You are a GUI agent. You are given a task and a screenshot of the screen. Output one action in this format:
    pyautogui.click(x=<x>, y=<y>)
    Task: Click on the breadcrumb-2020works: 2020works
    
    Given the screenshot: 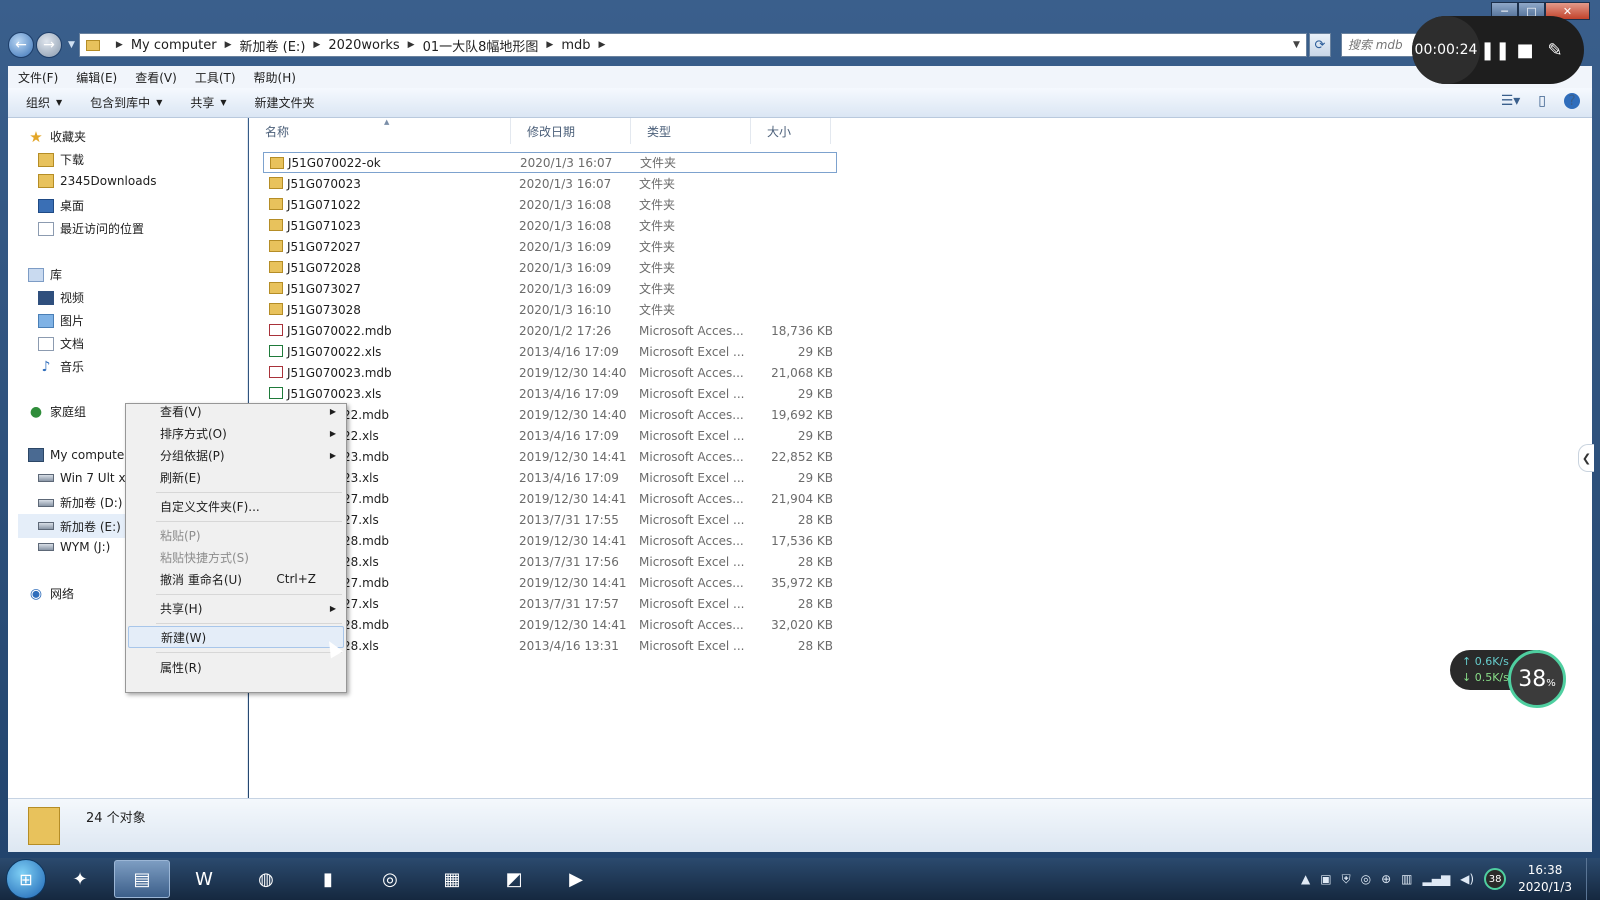 What is the action you would take?
    pyautogui.click(x=363, y=45)
    